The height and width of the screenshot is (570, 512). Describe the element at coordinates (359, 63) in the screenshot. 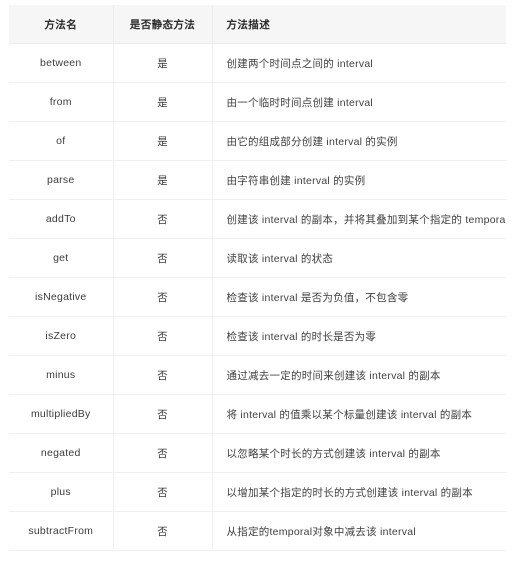

I see `cell-description: 创建两个时间点之间的 interval` at that location.